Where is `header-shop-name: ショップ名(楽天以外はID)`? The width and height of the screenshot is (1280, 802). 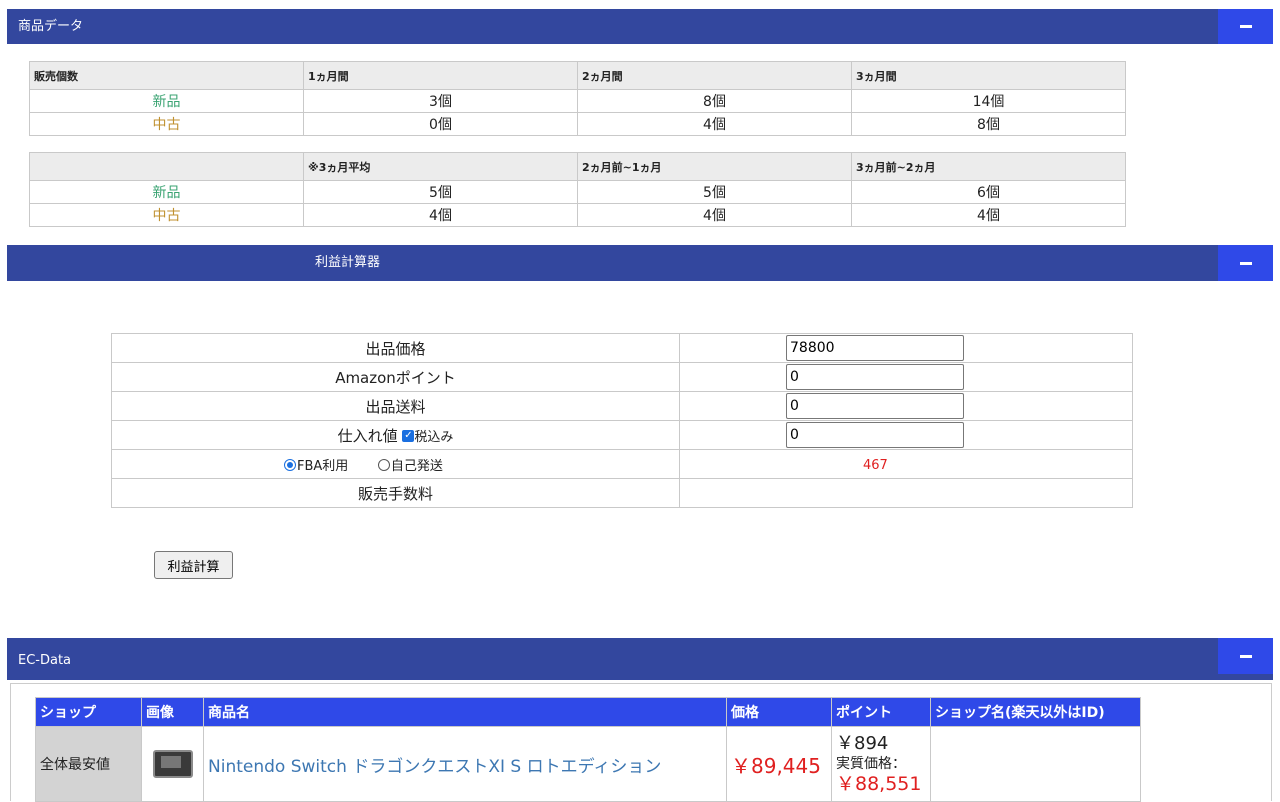
header-shop-name: ショップ名(楽天以外はID) is located at coordinates (1035, 712).